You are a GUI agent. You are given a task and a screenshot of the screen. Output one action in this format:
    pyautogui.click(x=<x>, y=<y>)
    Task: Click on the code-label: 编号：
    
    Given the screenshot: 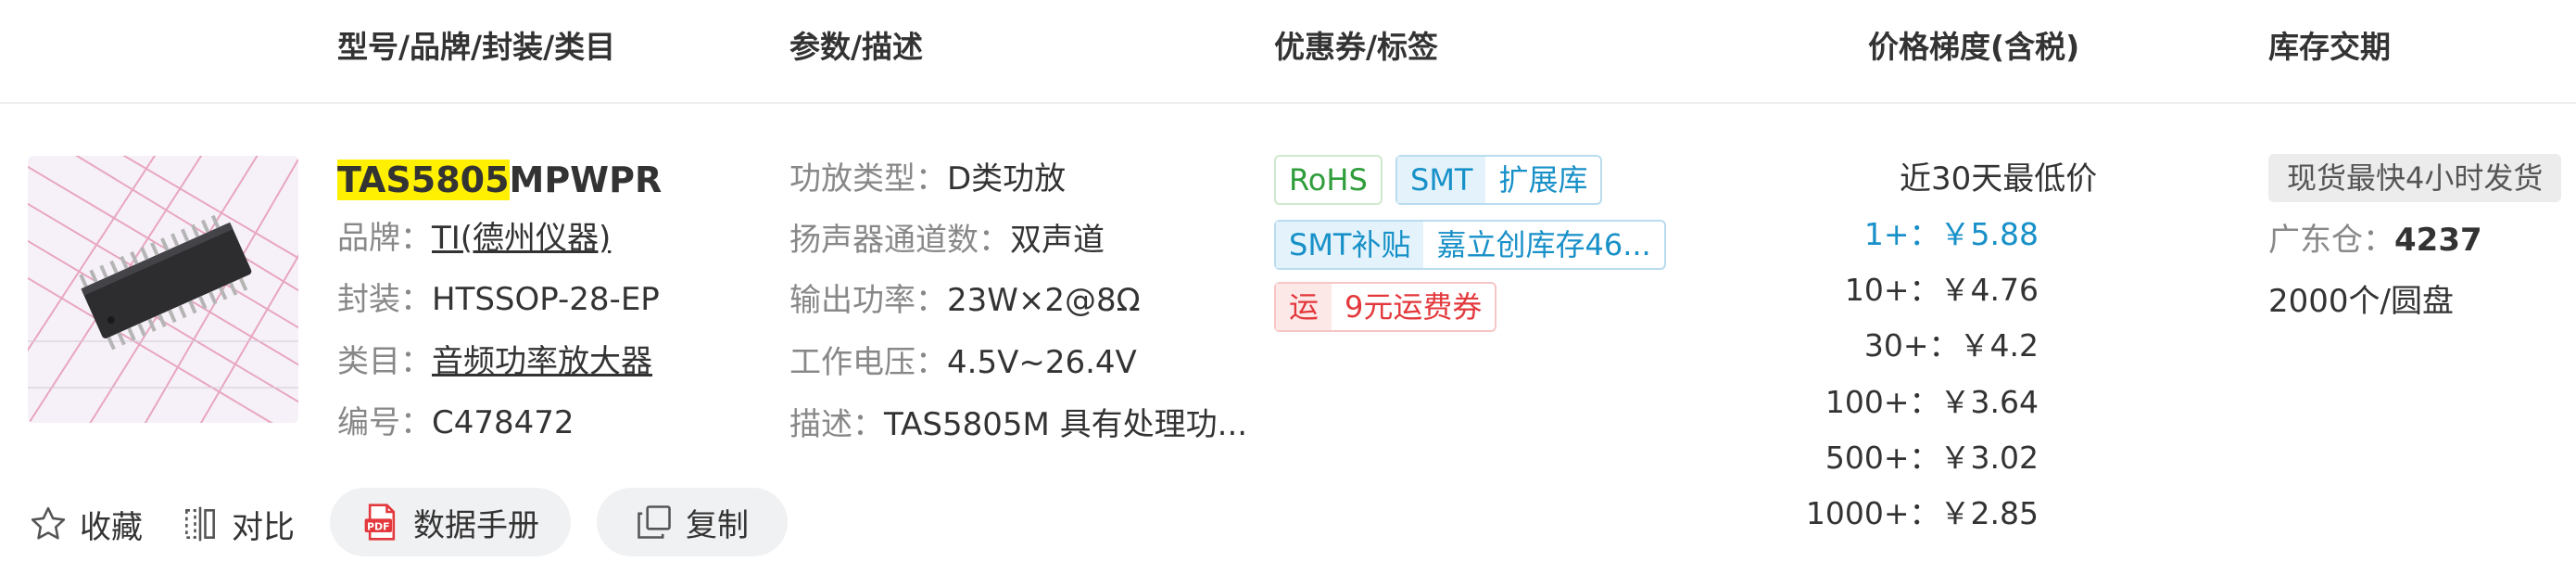 What is the action you would take?
    pyautogui.click(x=384, y=422)
    